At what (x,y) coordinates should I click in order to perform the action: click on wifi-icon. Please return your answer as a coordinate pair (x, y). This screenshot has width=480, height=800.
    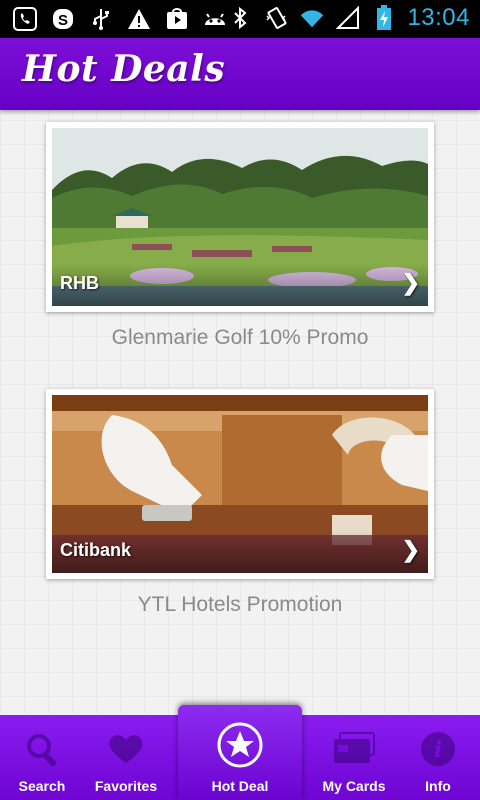
    Looking at the image, I should click on (312, 18).